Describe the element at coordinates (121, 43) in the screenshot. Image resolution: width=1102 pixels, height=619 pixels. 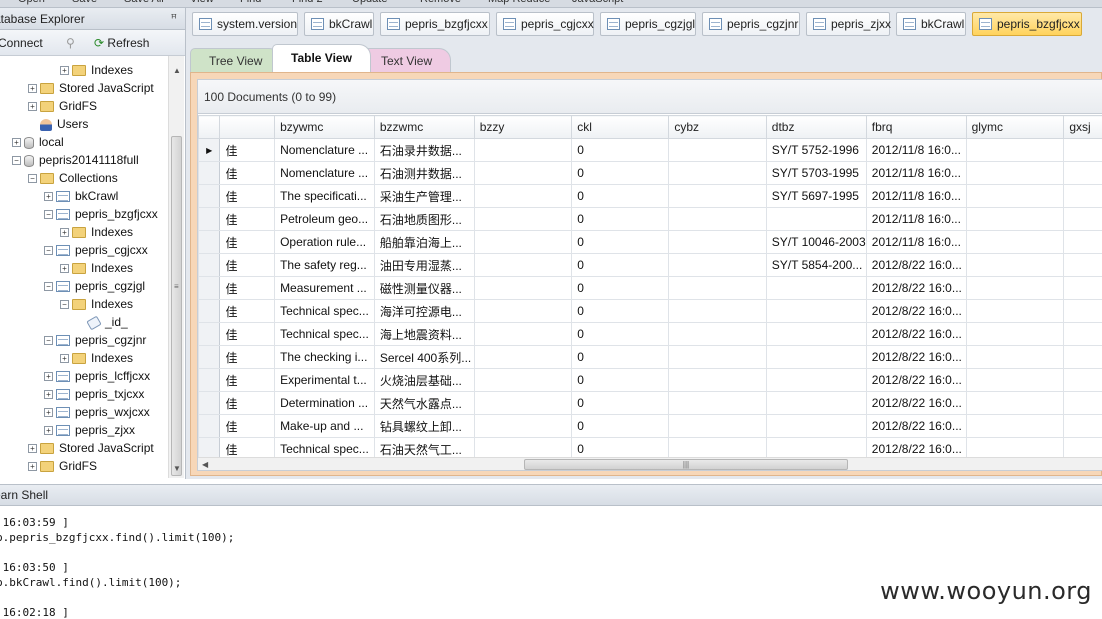
I see `refresh-button: ⟳ Refresh` at that location.